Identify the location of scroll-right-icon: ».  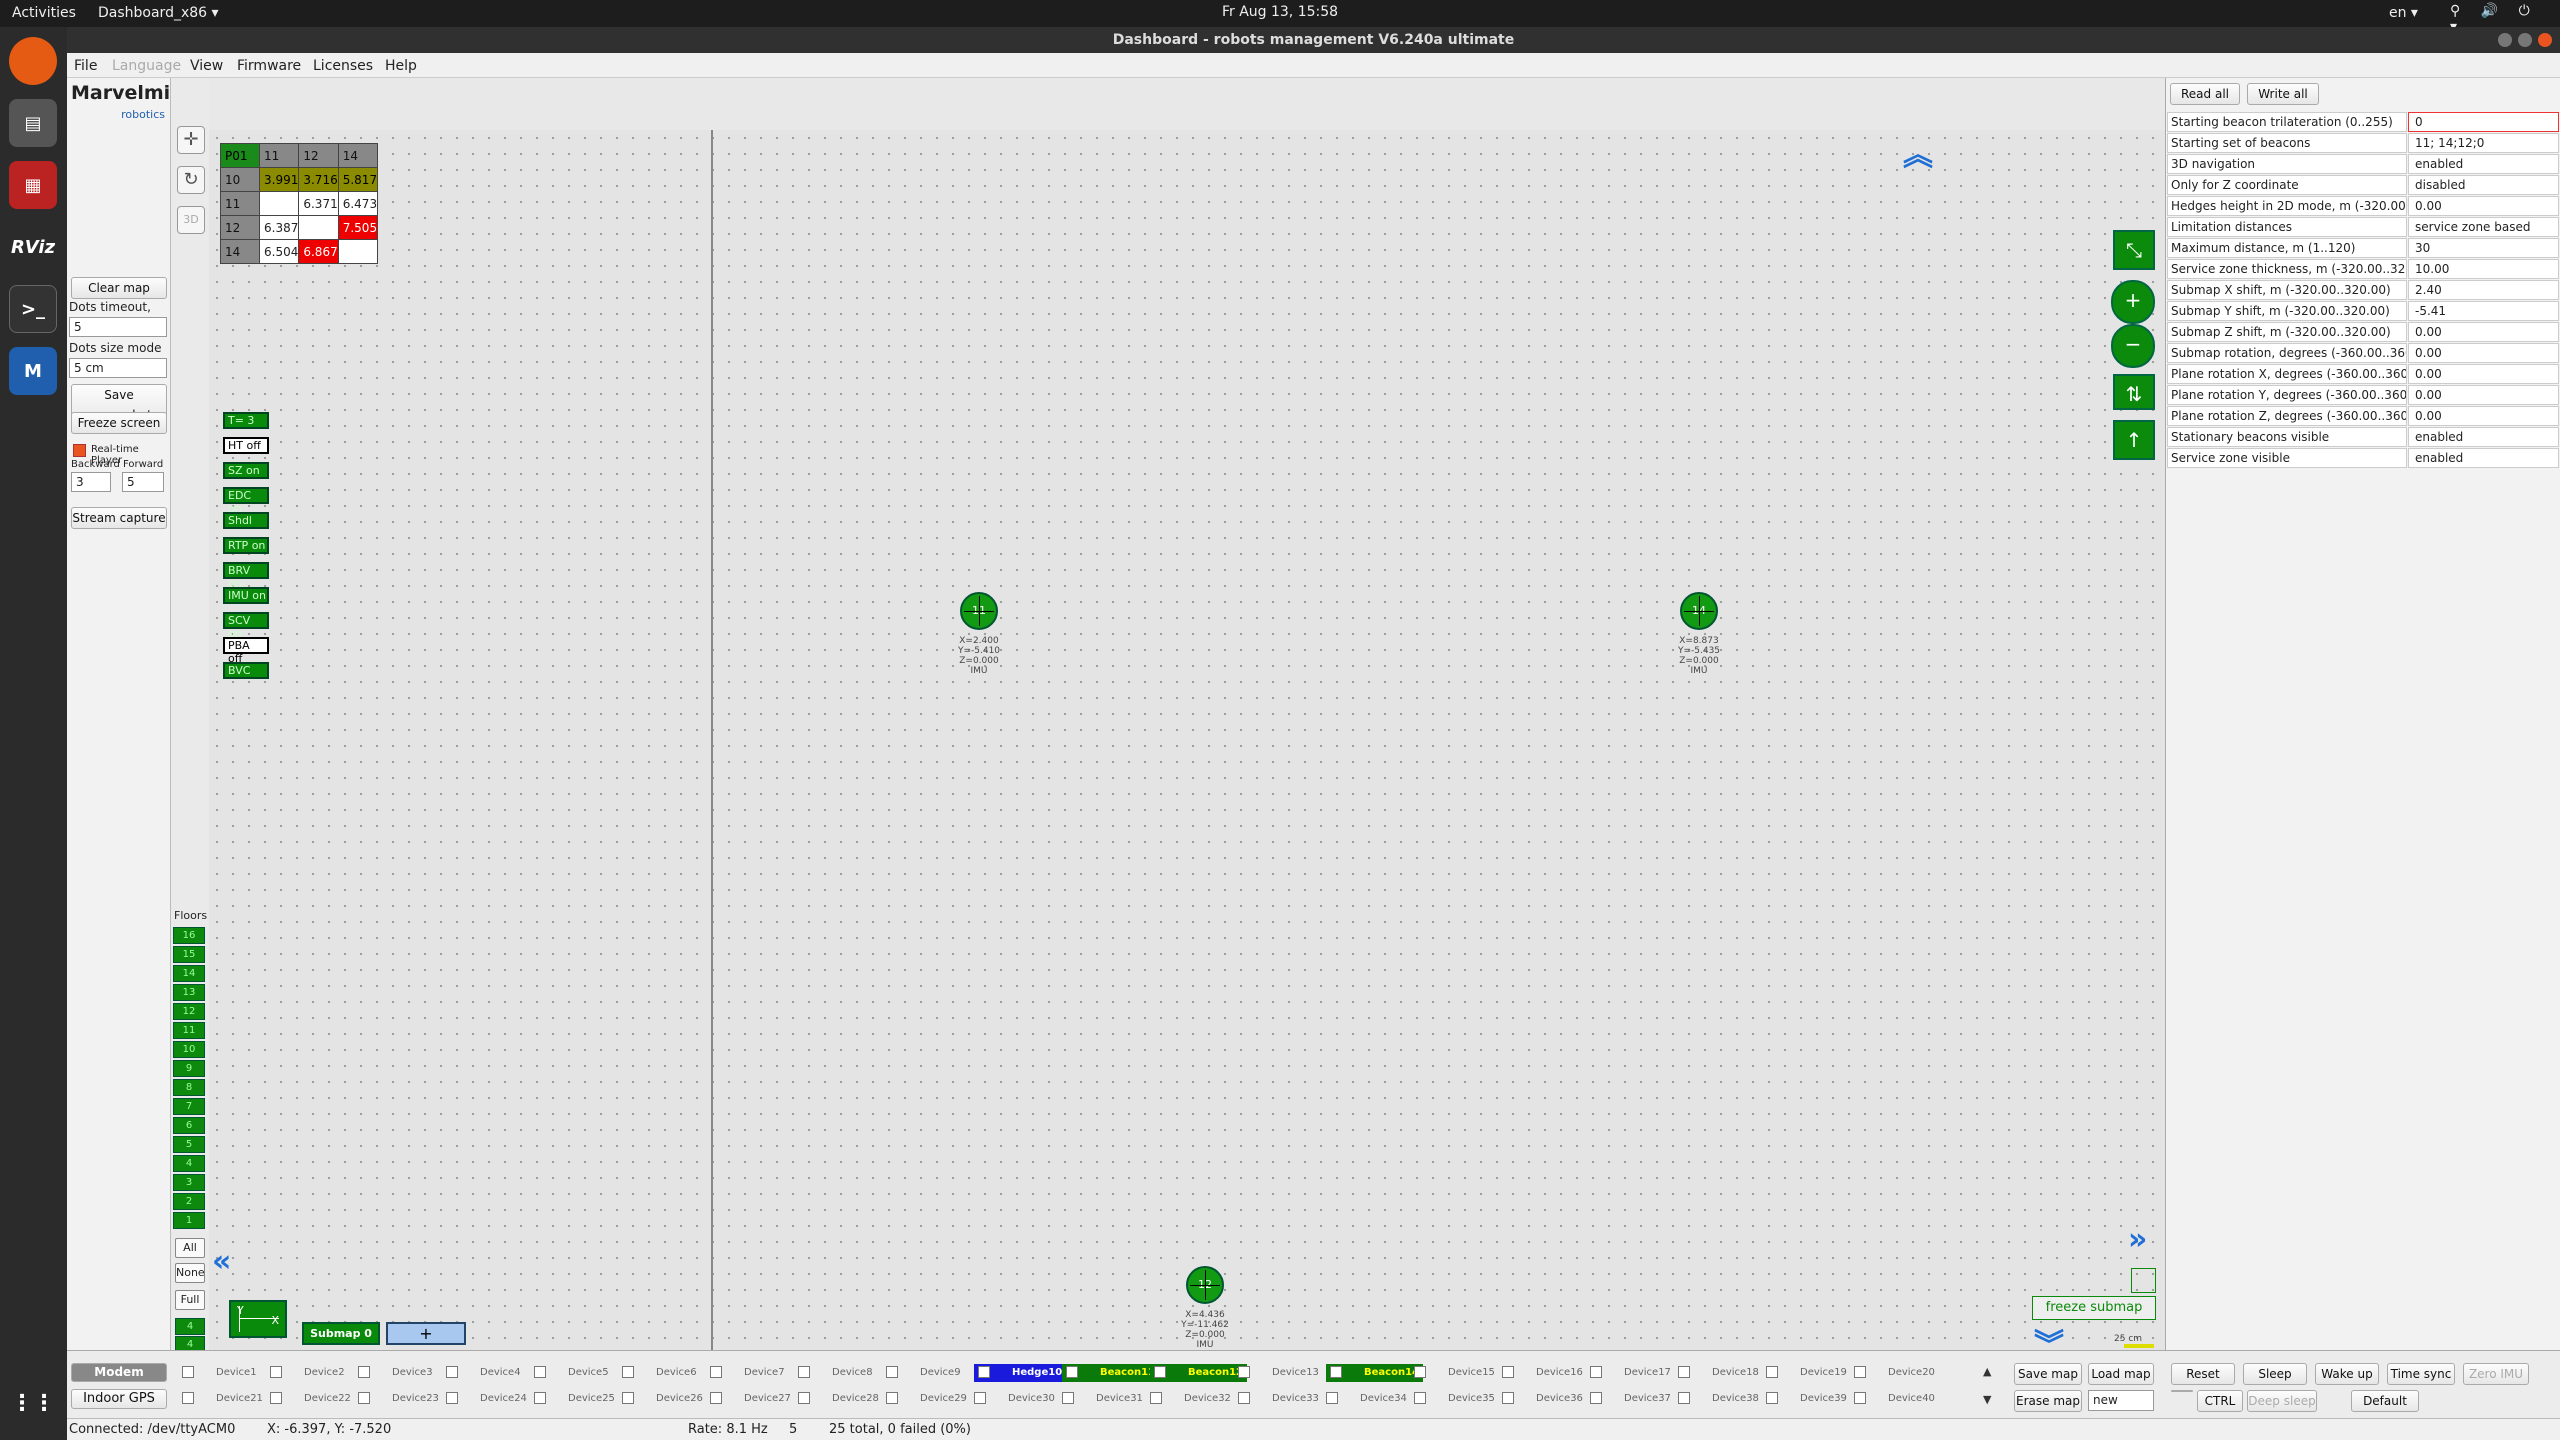
(2137, 1239).